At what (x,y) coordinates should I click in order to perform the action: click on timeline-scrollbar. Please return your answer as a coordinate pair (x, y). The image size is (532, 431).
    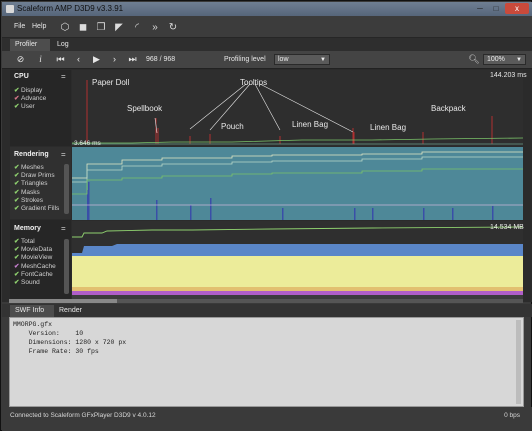
    Looking at the image, I should click on (266, 301).